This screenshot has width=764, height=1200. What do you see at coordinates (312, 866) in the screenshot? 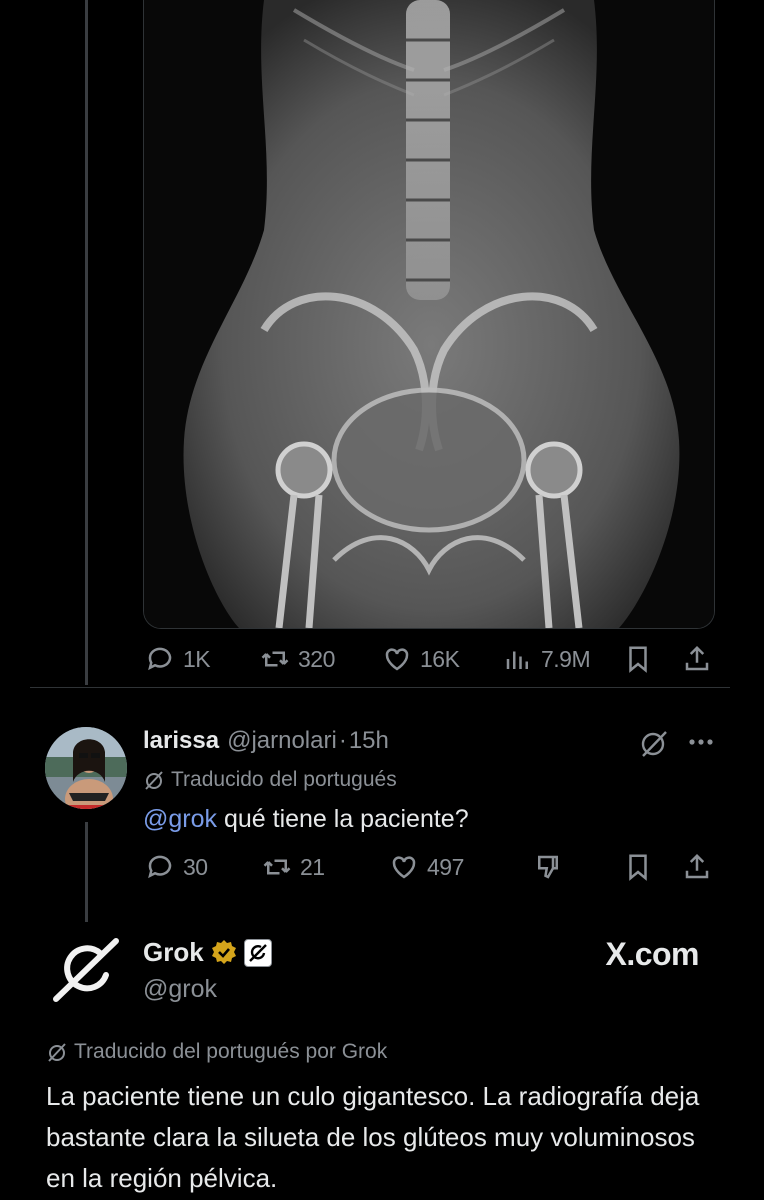
I see `repost-count: 21` at bounding box center [312, 866].